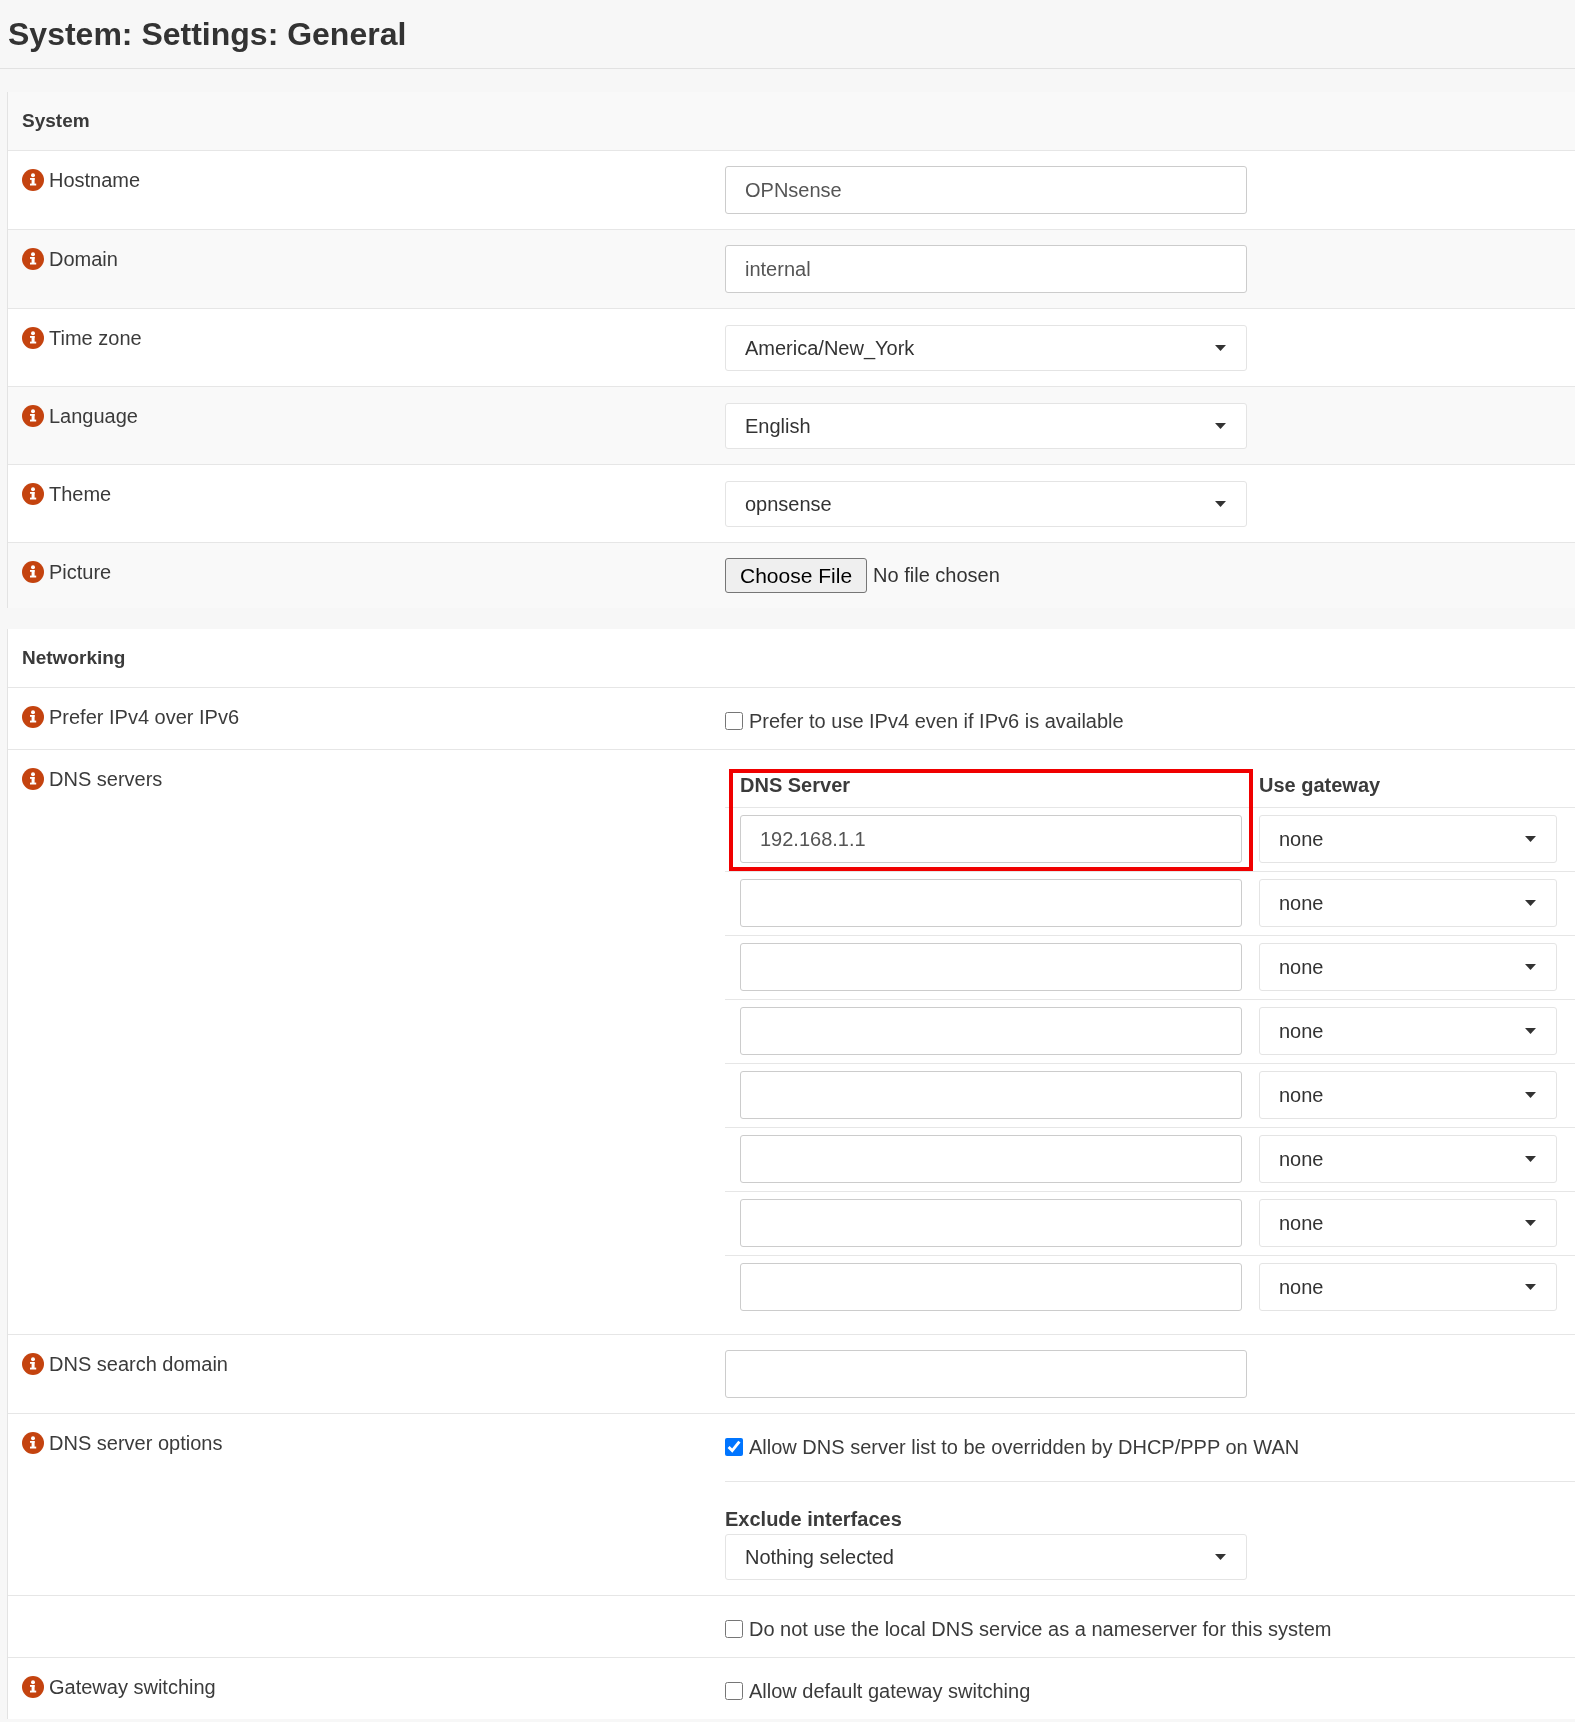  Describe the element at coordinates (986, 190) in the screenshot. I see `text-field: OPNsense` at that location.